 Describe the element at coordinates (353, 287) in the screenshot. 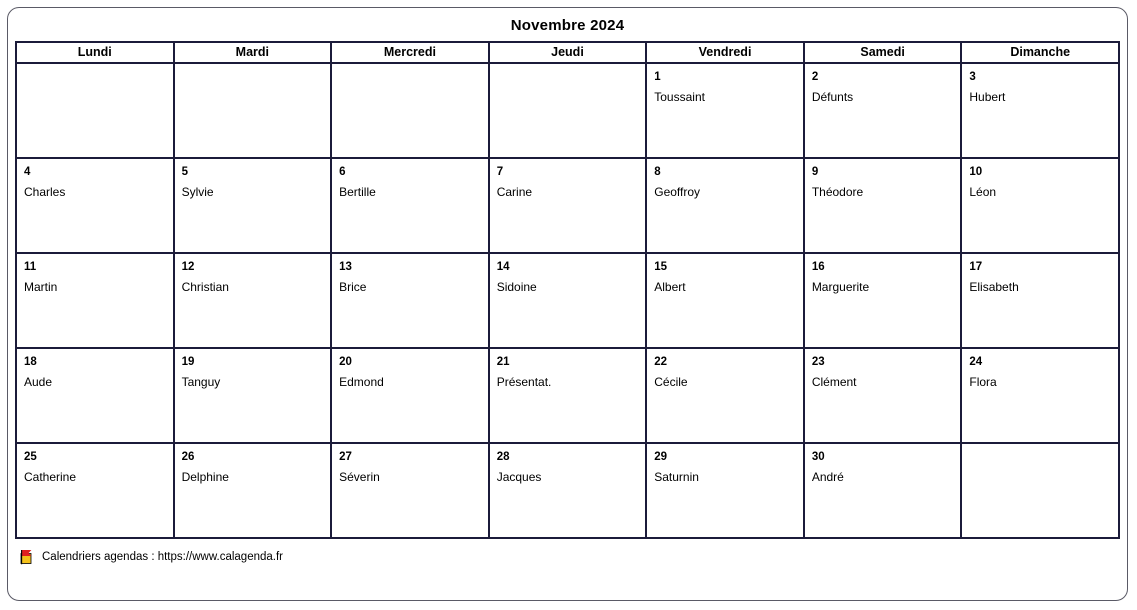

I see `day-saint-name: Brice` at that location.